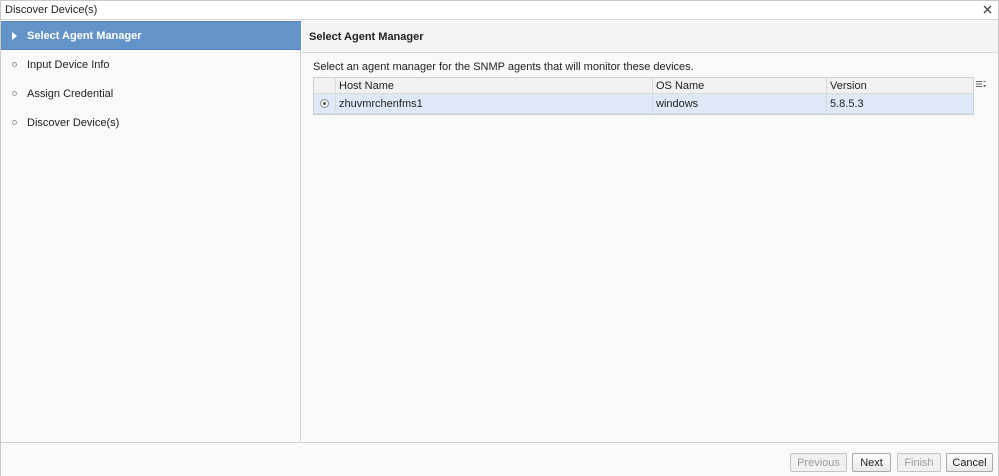 The width and height of the screenshot is (999, 476). I want to click on version-cell: 5.8.5.3, so click(900, 103).